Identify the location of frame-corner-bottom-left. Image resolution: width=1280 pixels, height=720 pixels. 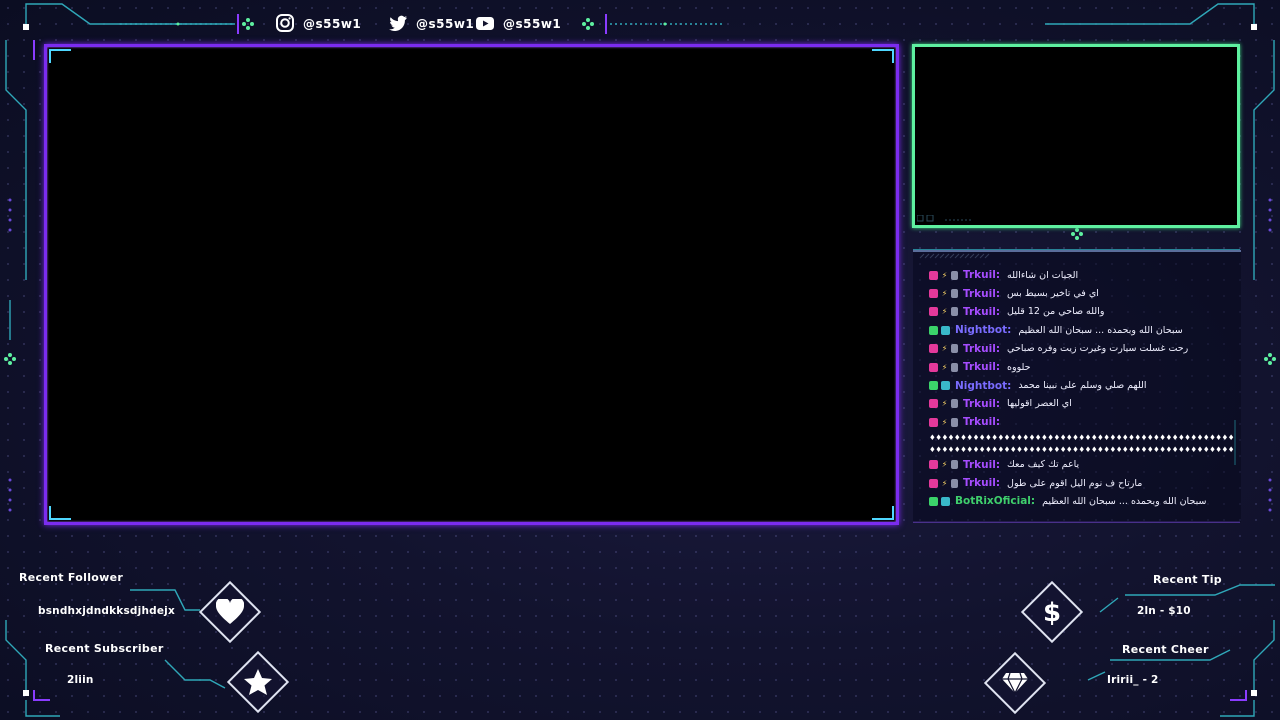
(60, 513).